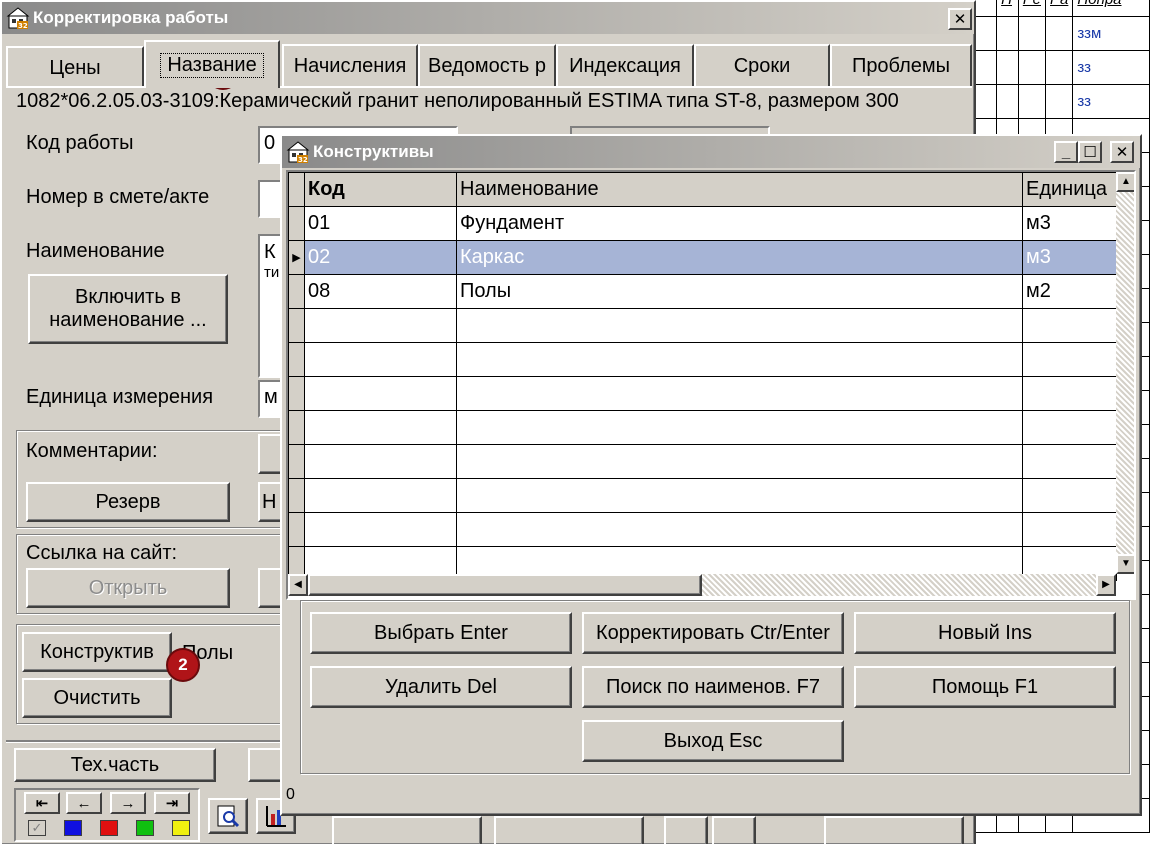 The width and height of the screenshot is (1150, 844). I want to click on work-code-label: Код работы, so click(80, 143).